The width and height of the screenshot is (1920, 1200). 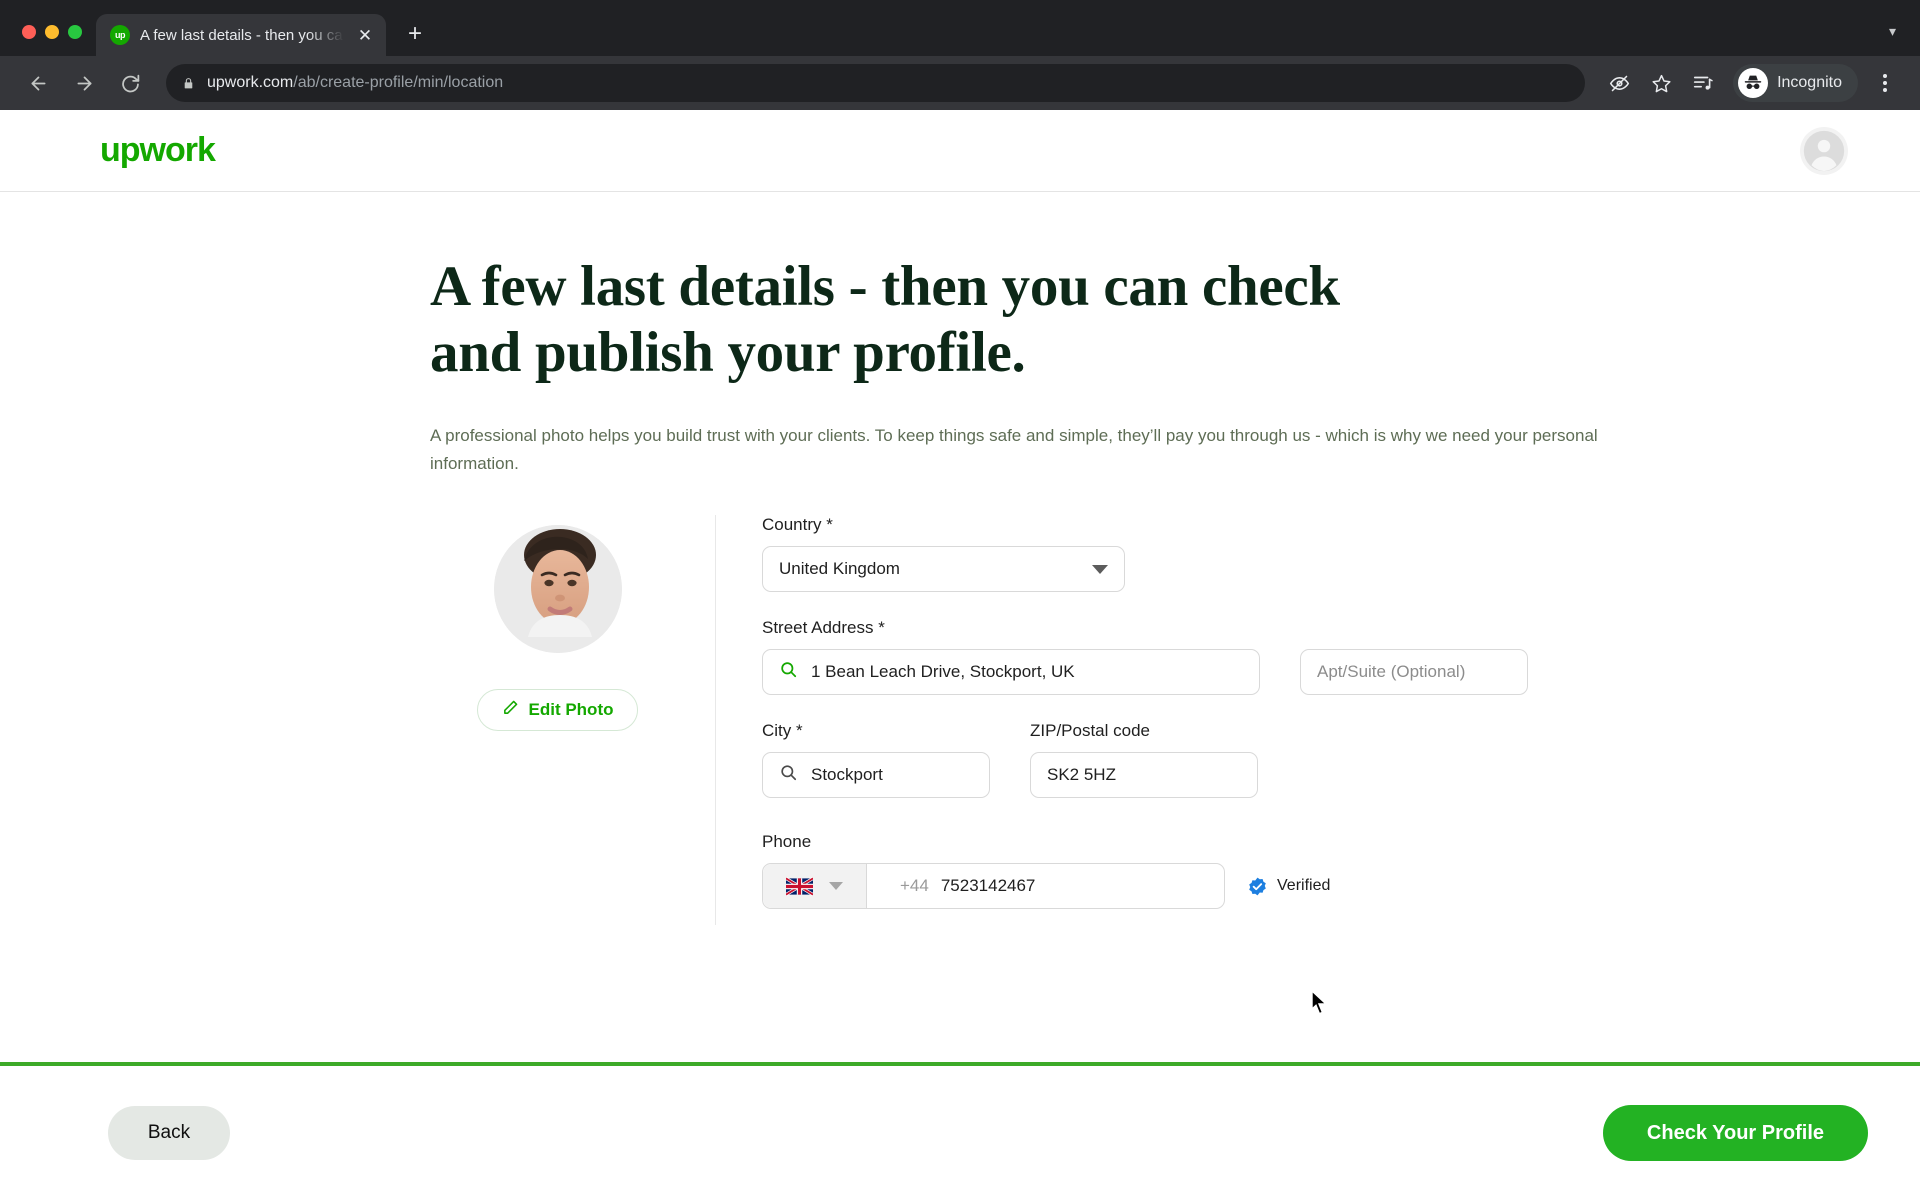 I want to click on apt-suite-placeholder: Apt/Suite (Optional), so click(x=1391, y=672).